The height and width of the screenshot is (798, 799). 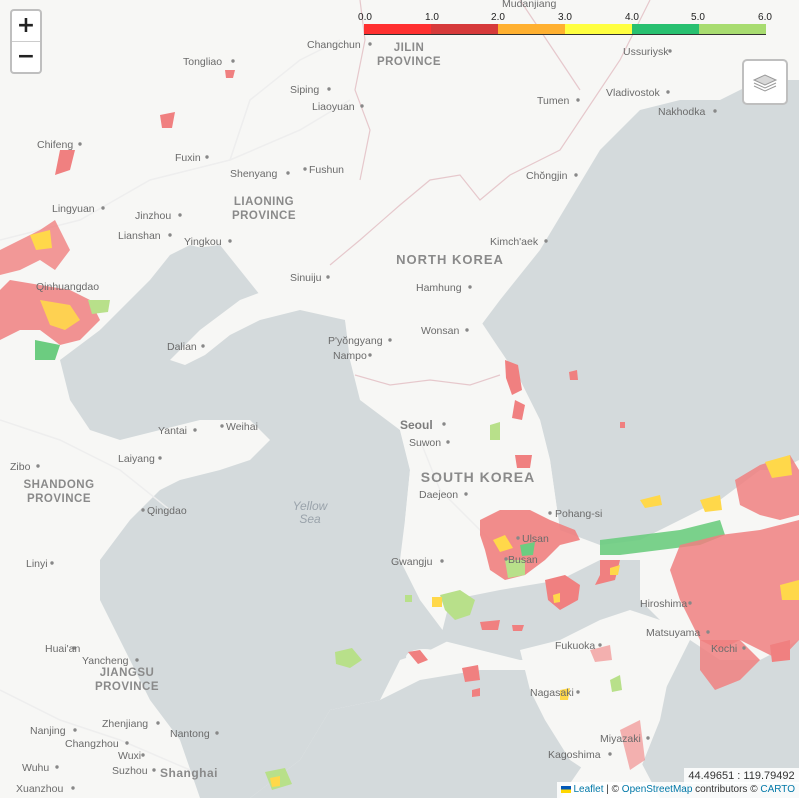 I want to click on city-label: Nagasaki, so click(x=552, y=693).